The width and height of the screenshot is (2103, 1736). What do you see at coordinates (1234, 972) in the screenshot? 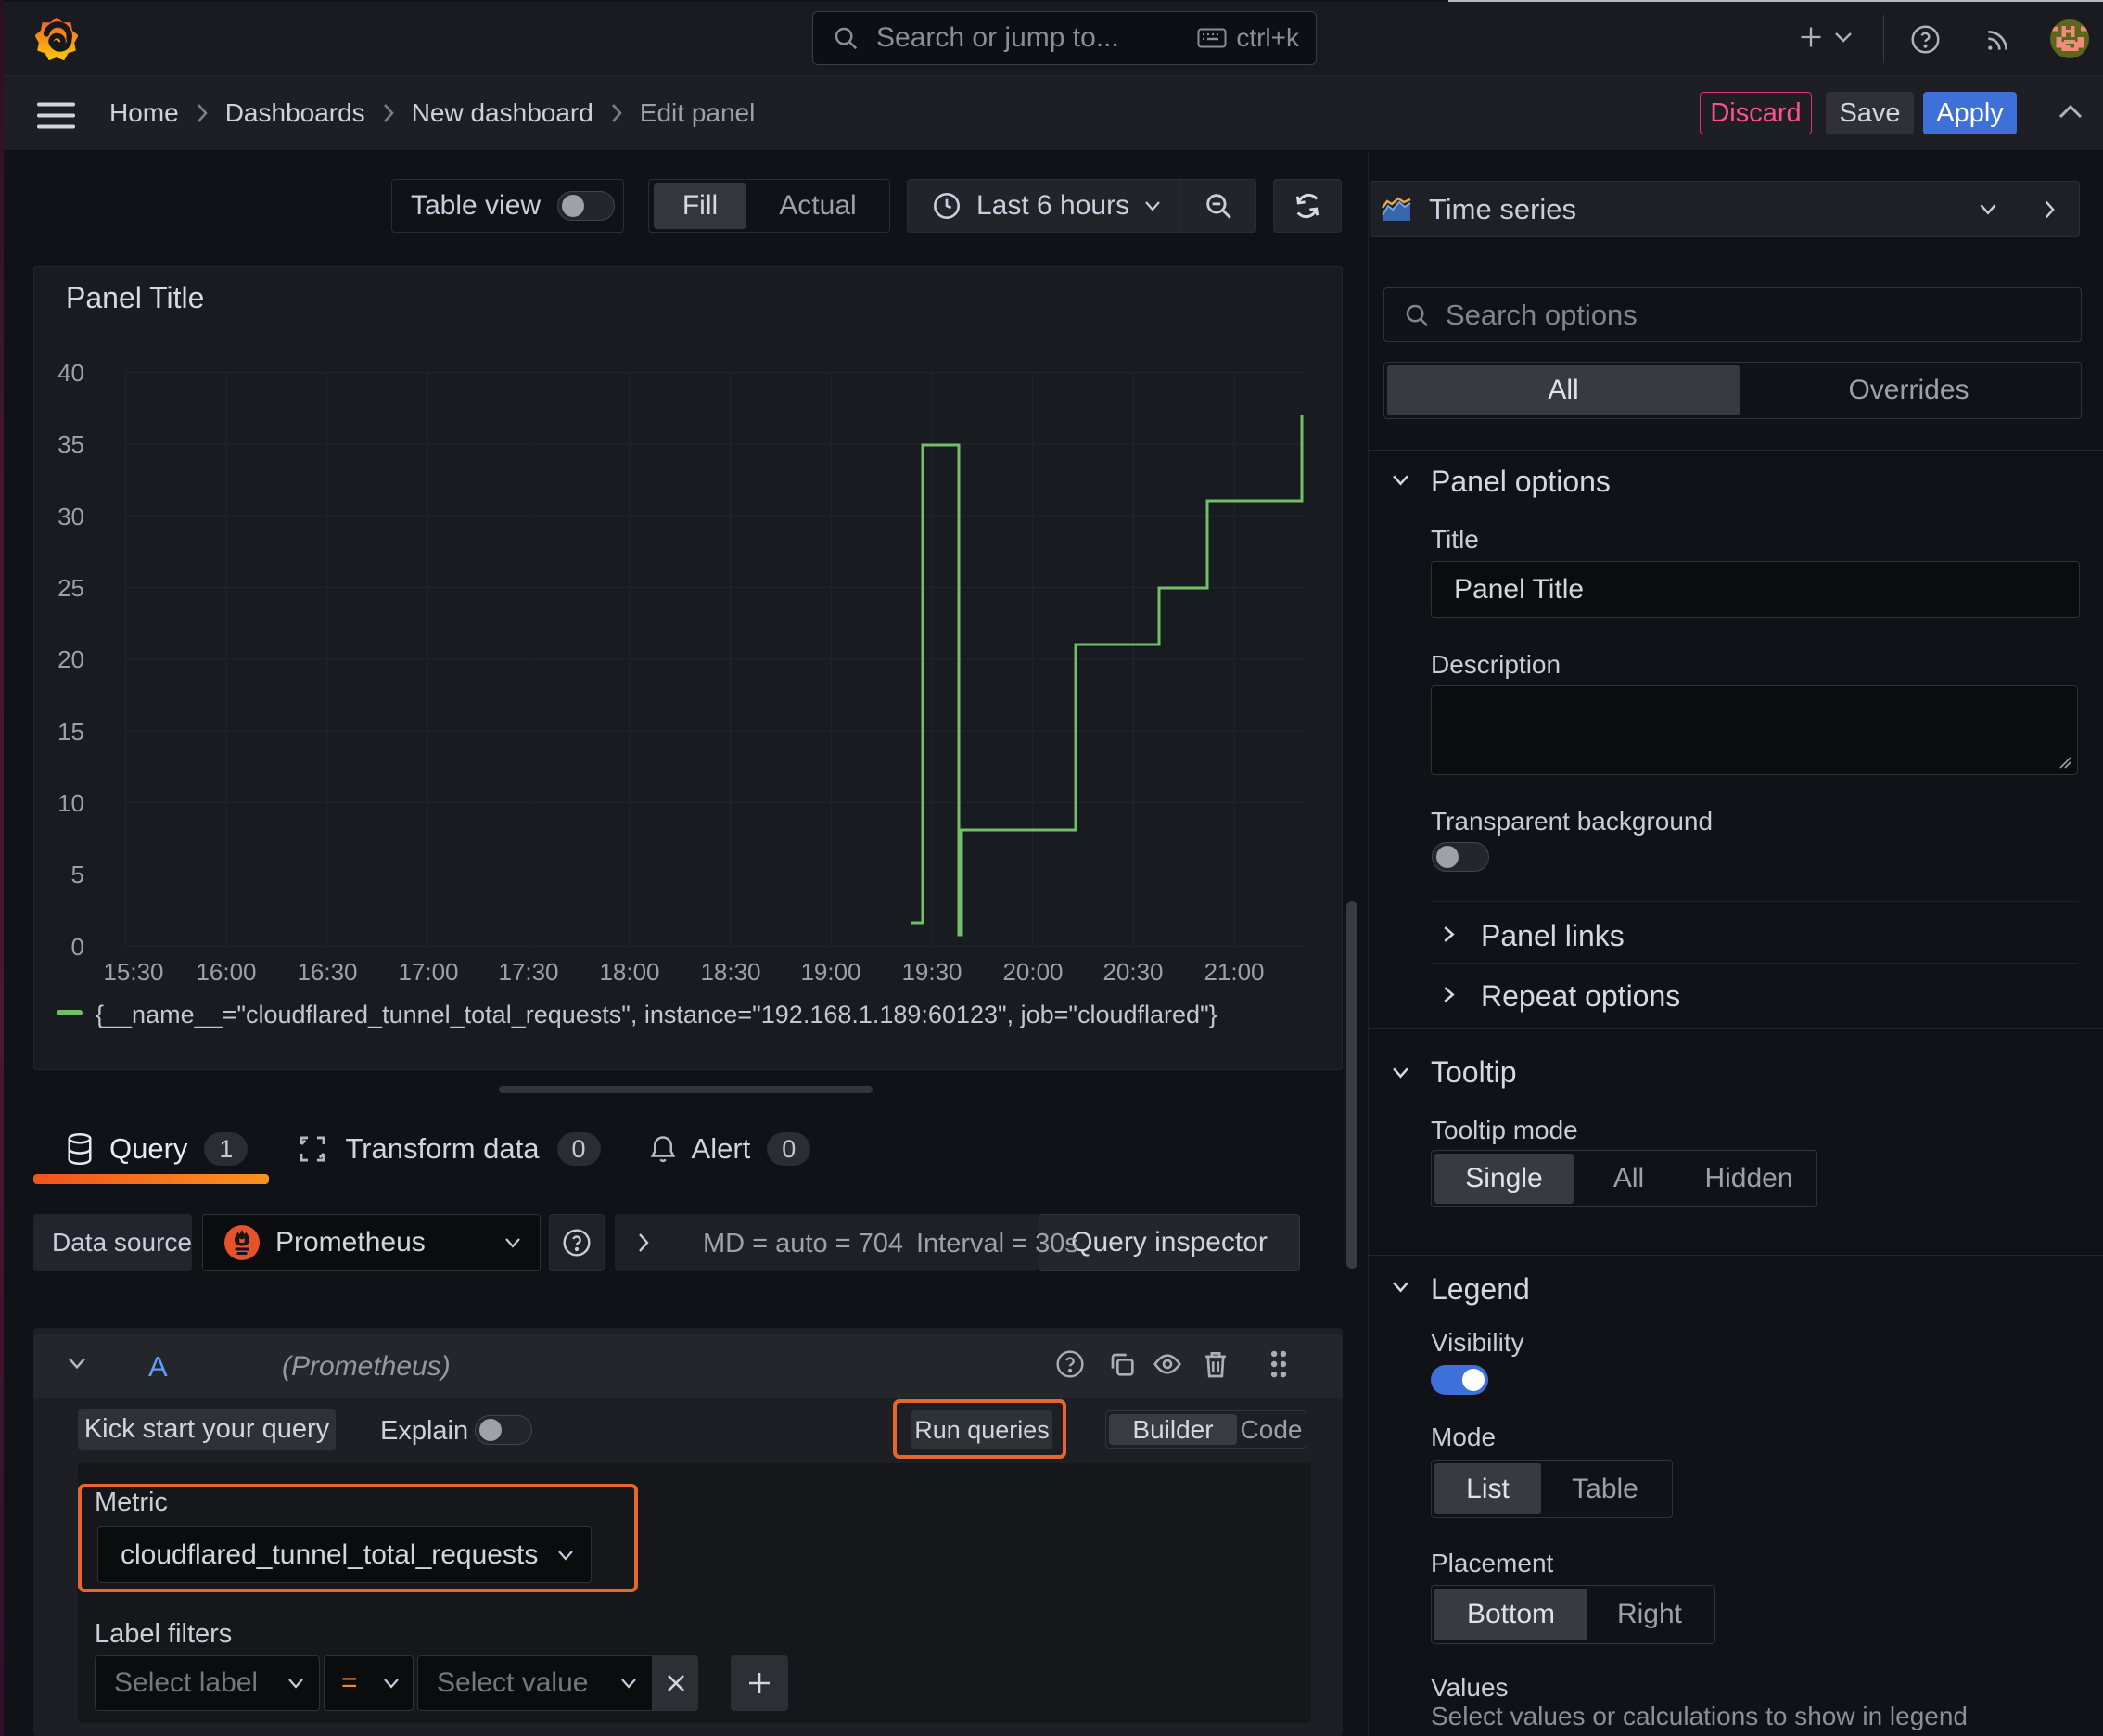
I see `svg-text: 21:00` at bounding box center [1234, 972].